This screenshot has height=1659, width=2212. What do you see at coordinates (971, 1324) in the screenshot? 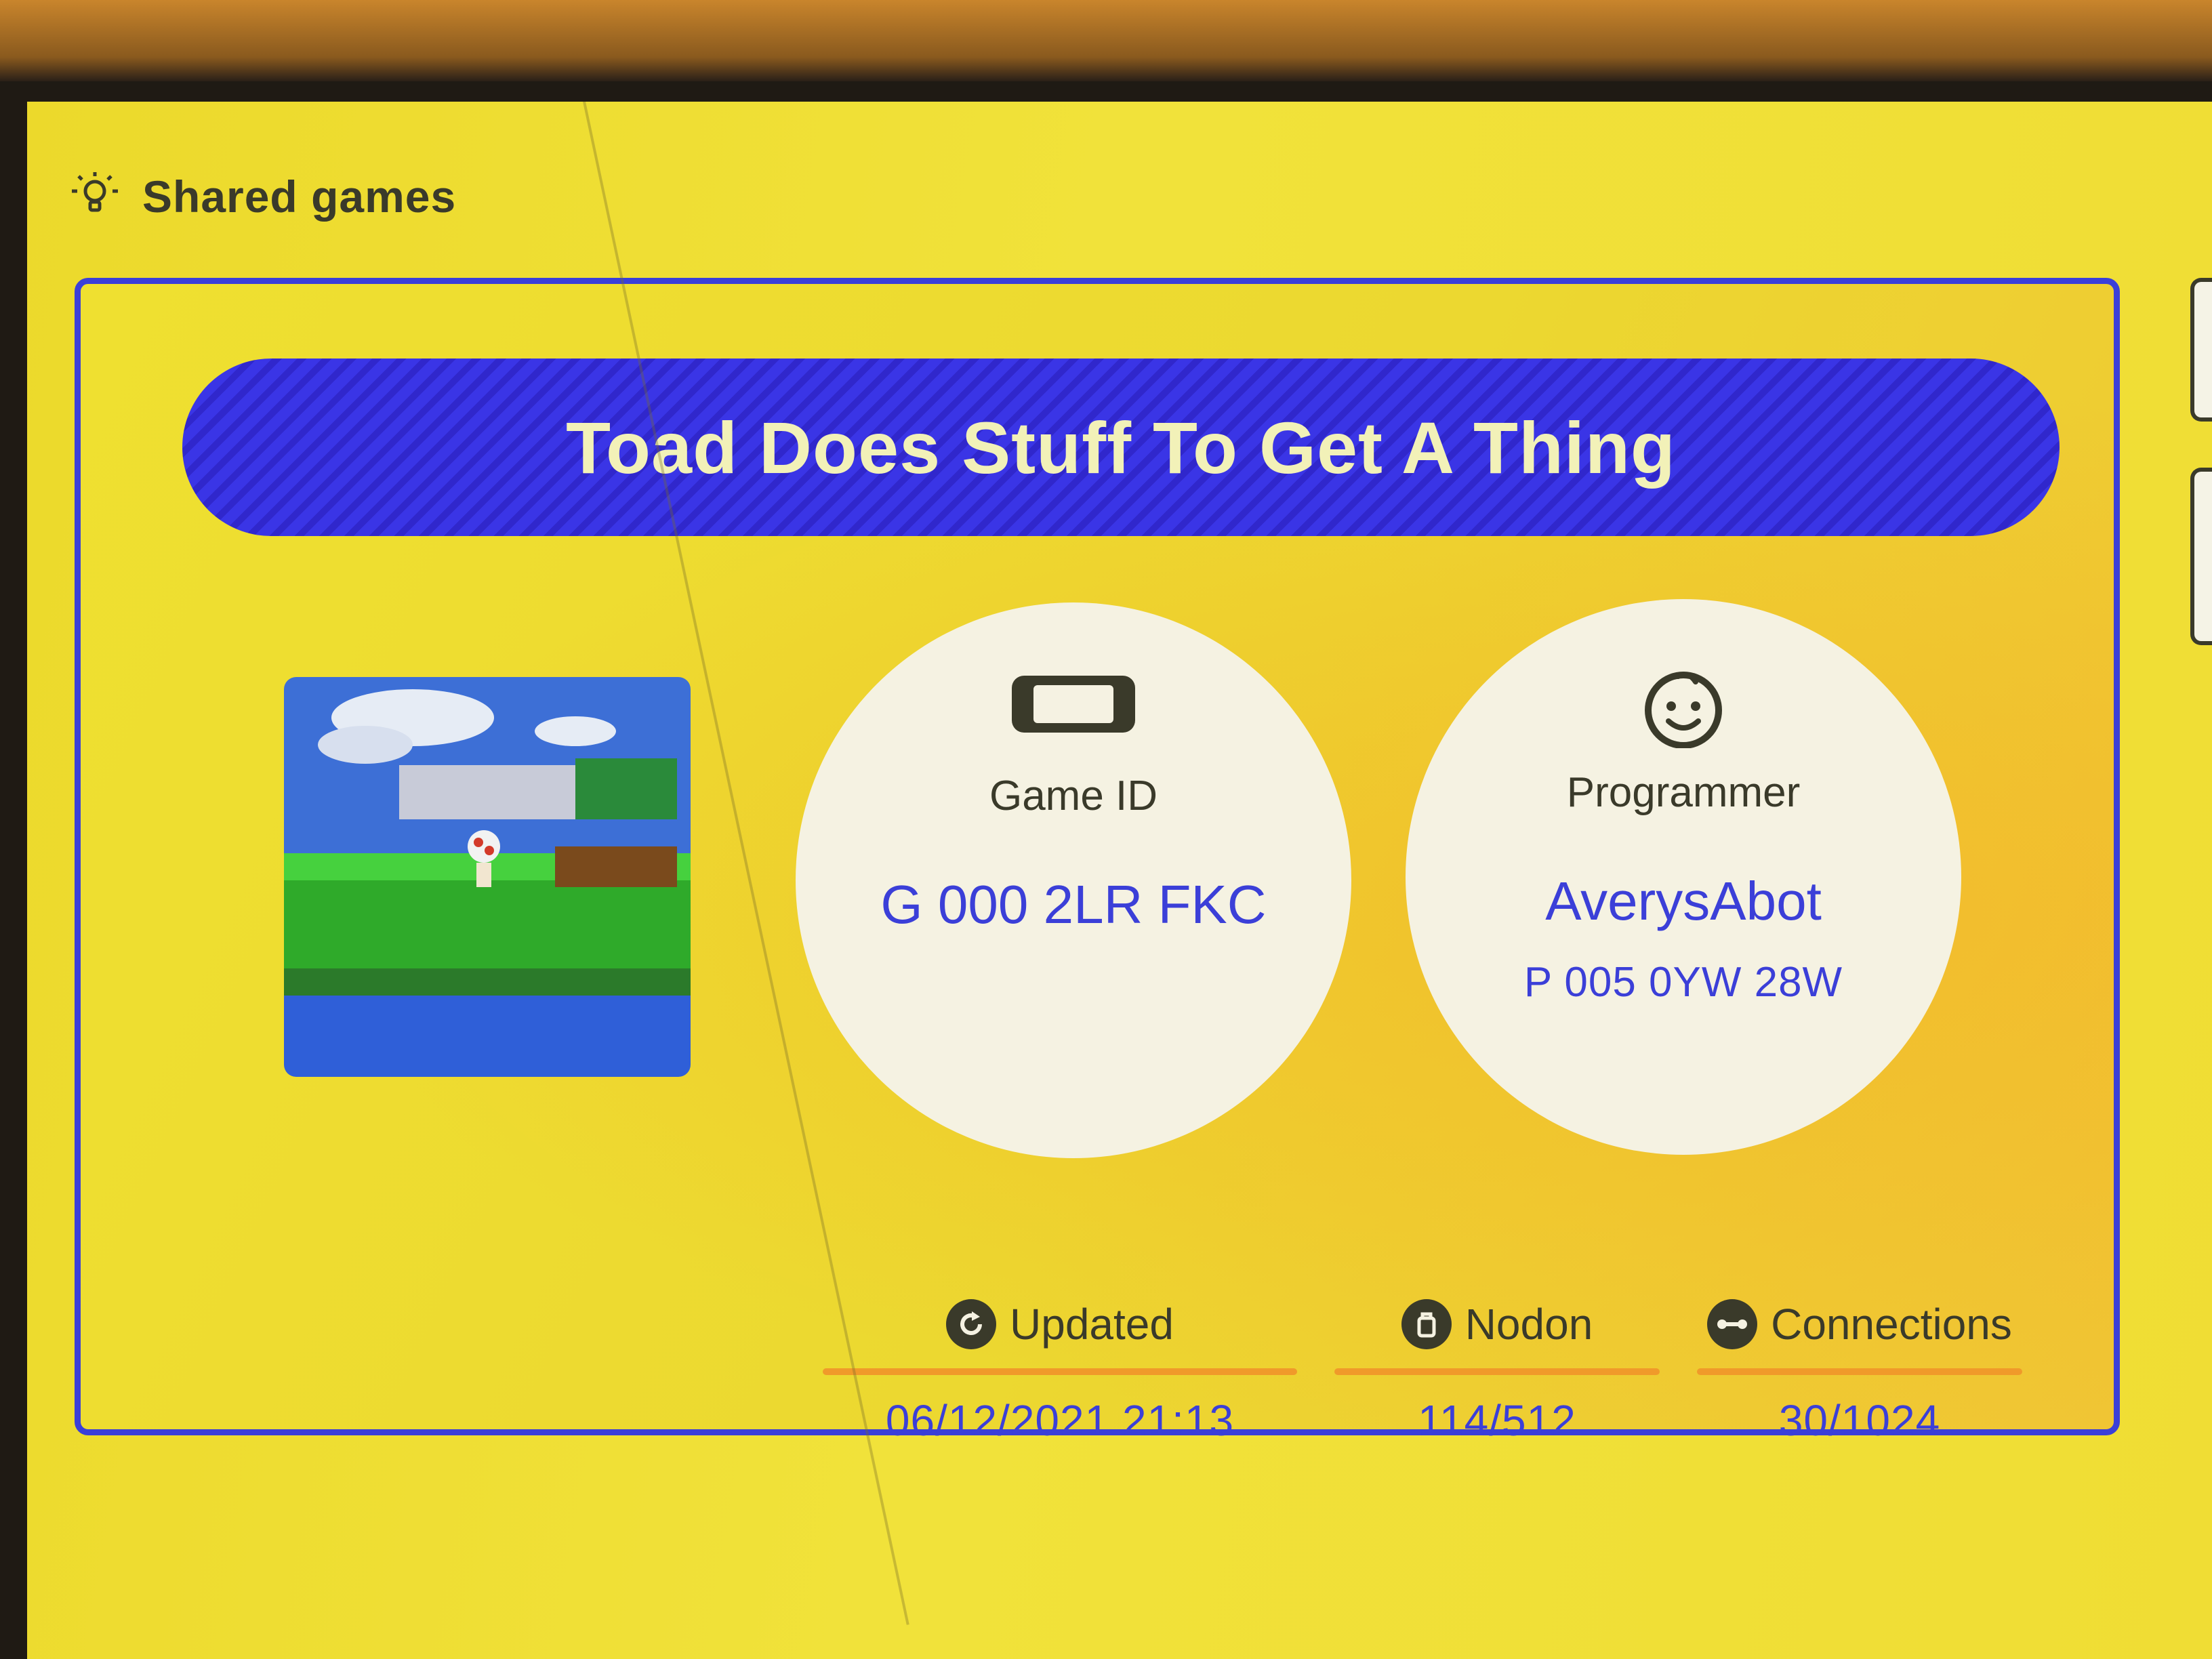
I see `refresh-icon` at bounding box center [971, 1324].